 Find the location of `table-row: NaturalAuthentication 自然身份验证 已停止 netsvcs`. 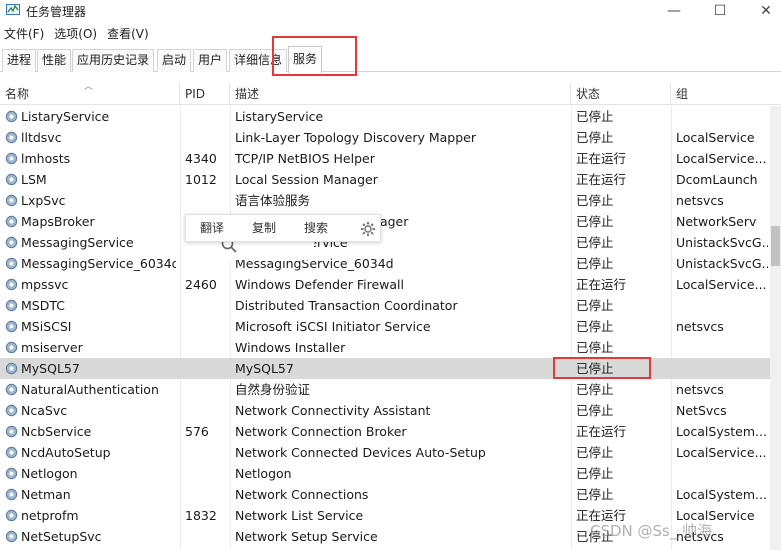

table-row: NaturalAuthentication 自然身份验证 已停止 netsvcs is located at coordinates (385, 389).